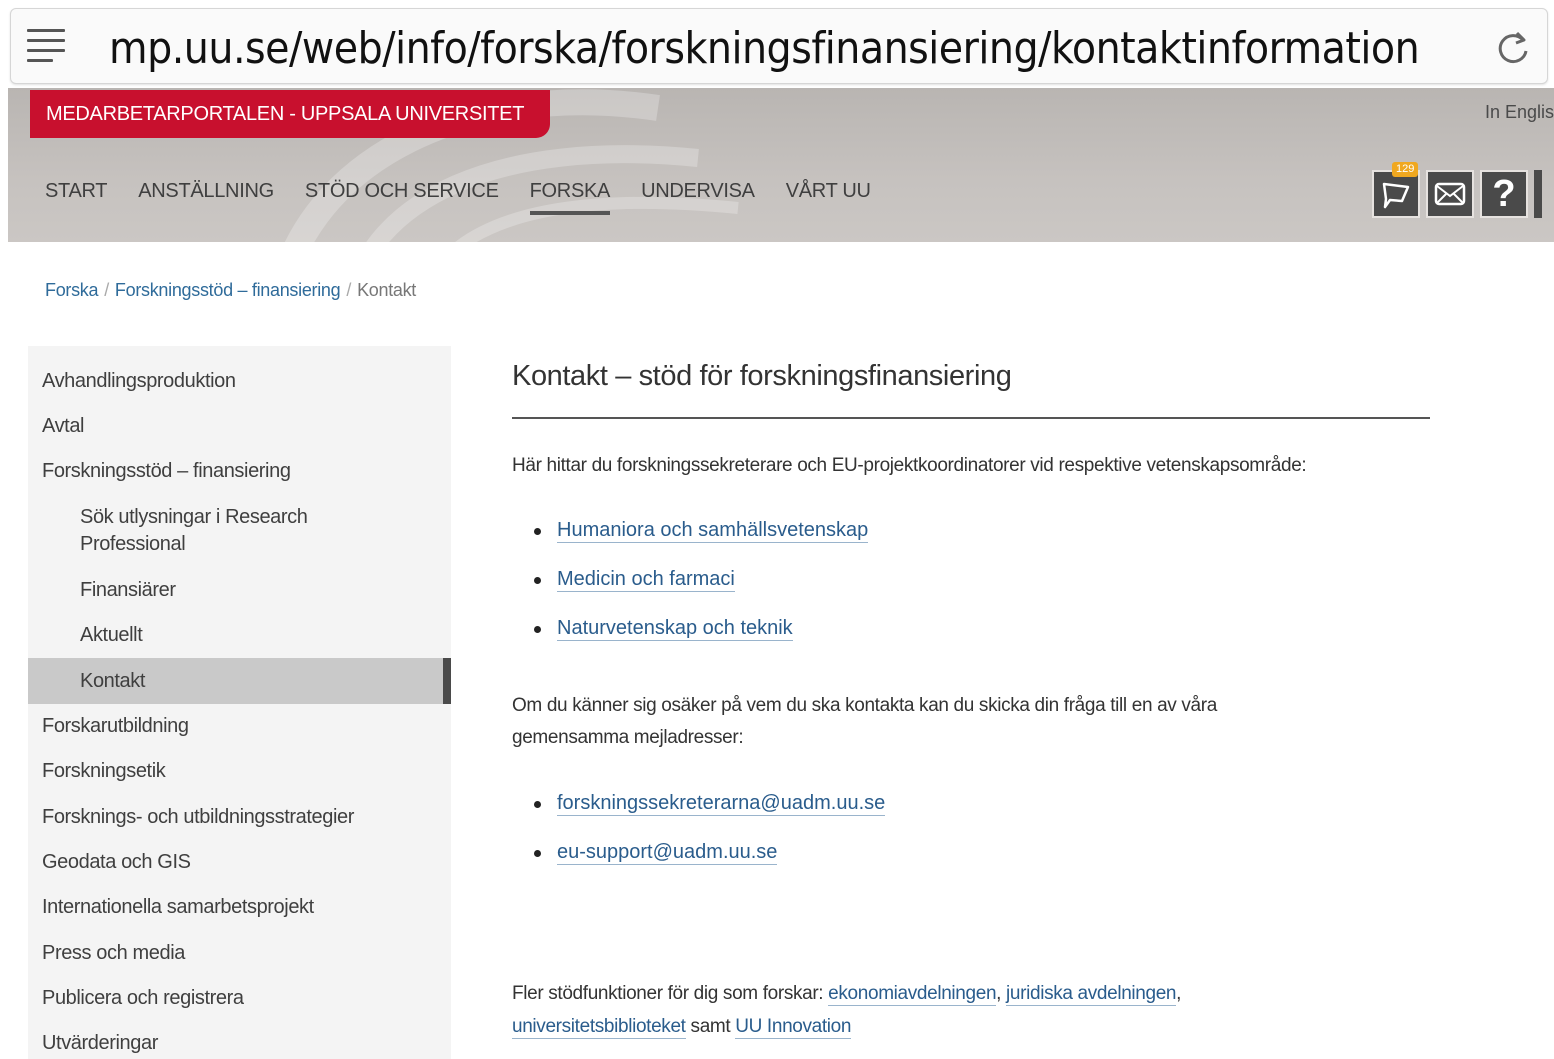 This screenshot has width=1554, height=1059. Describe the element at coordinates (698, 194) in the screenshot. I see `nav-undervisa: UNDERVISA` at that location.